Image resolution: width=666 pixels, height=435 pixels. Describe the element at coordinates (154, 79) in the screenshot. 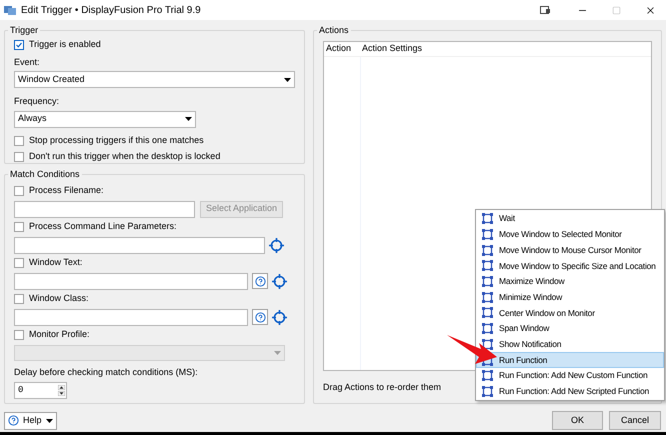

I see `event-dropdown: Window Created` at that location.